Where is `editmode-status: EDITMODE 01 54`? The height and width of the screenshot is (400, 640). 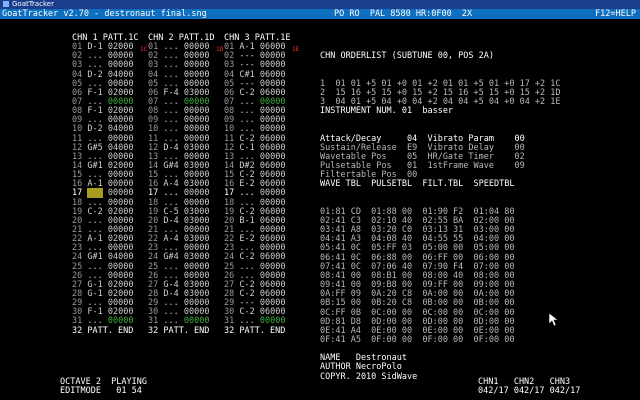
editmode-status: EDITMODE 01 54 is located at coordinates (101, 391).